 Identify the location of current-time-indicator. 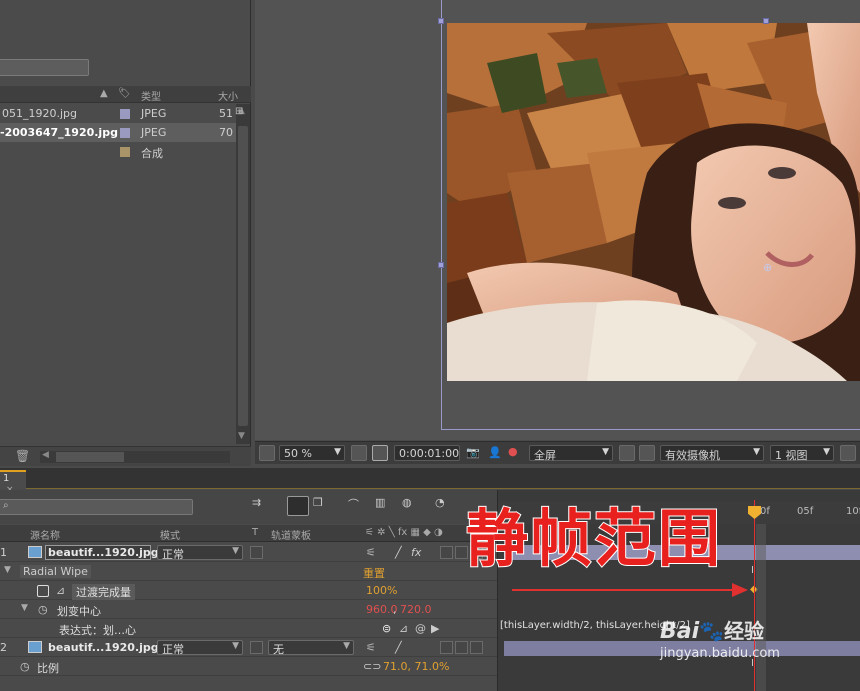
(754, 595).